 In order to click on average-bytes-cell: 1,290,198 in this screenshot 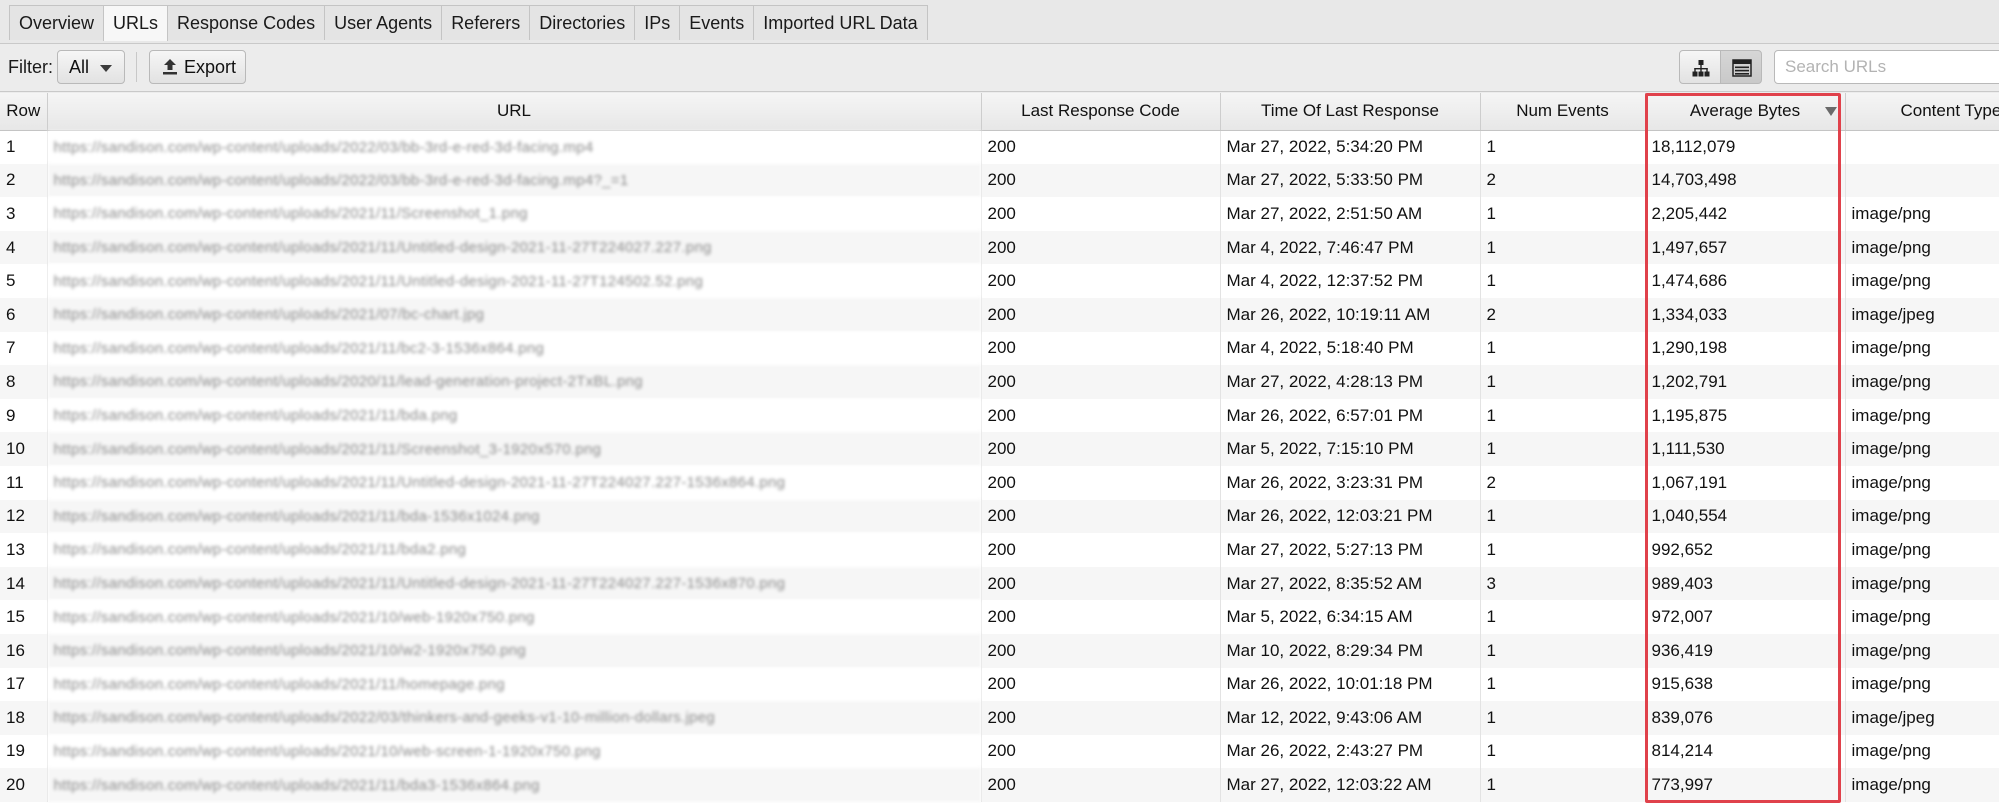, I will do `click(1745, 348)`.